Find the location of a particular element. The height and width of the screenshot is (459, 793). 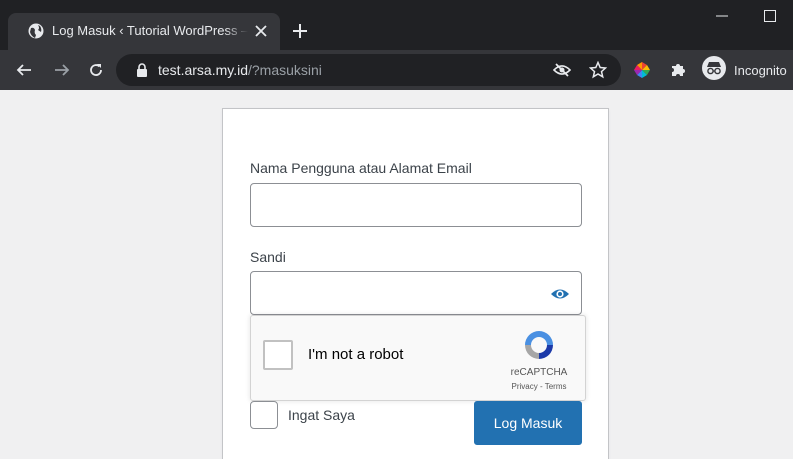

remember-me-checkbox is located at coordinates (264, 415).